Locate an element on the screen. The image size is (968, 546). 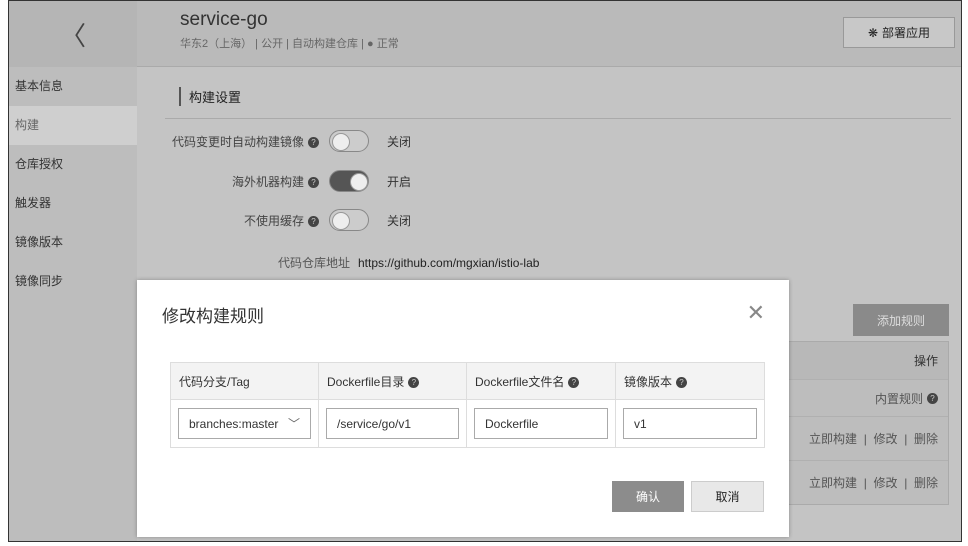
col-dockerfile-dir: Dockerfile目录? is located at coordinates (392, 381).